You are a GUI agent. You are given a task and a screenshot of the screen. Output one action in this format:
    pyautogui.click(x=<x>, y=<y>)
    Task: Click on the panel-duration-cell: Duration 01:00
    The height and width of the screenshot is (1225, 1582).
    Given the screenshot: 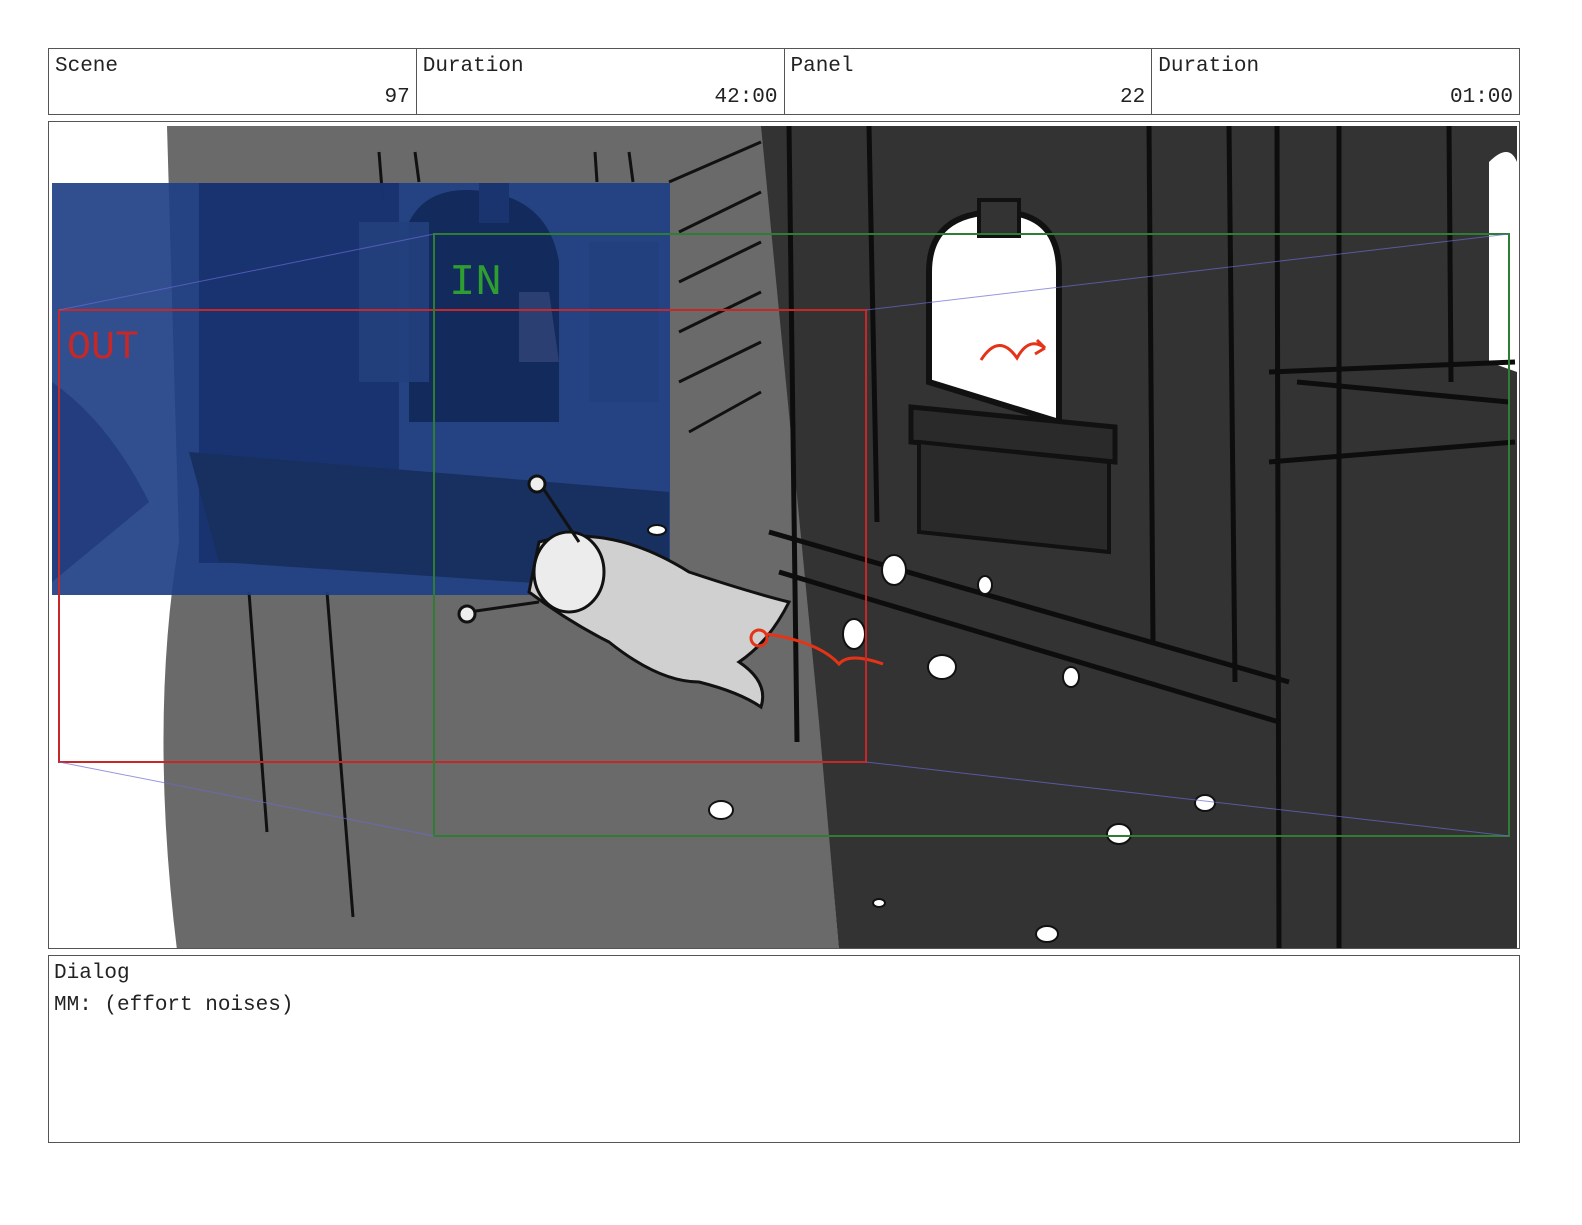 What is the action you would take?
    pyautogui.click(x=1335, y=81)
    